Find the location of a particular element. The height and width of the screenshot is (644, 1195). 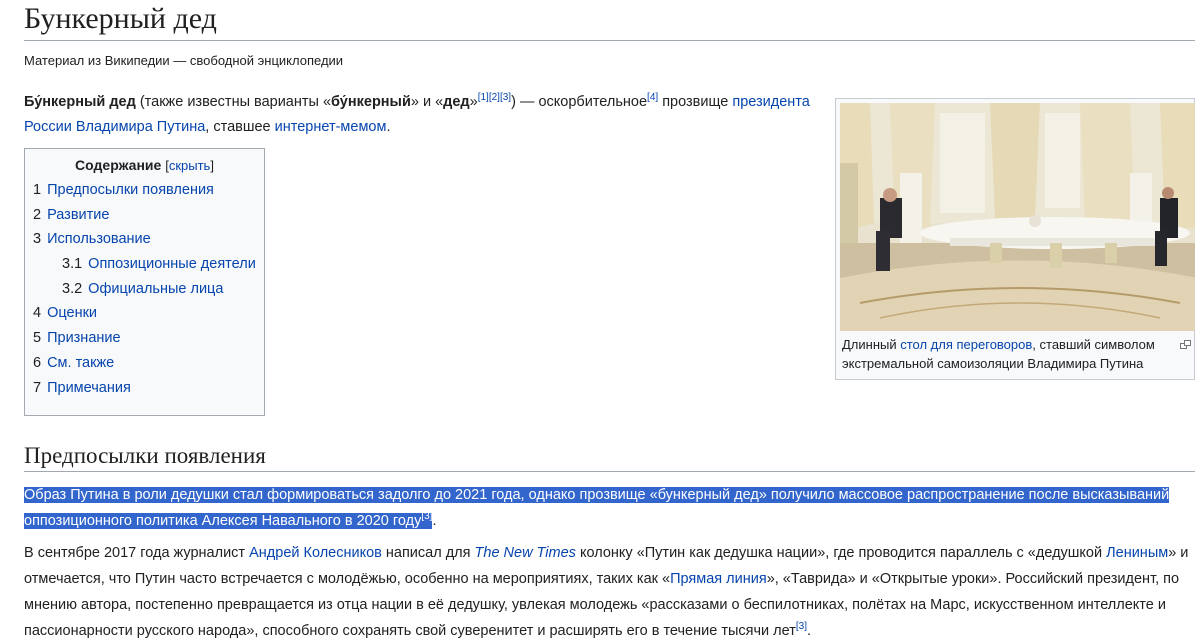

toc-item: 1 Предпосылки появления is located at coordinates (144, 190).